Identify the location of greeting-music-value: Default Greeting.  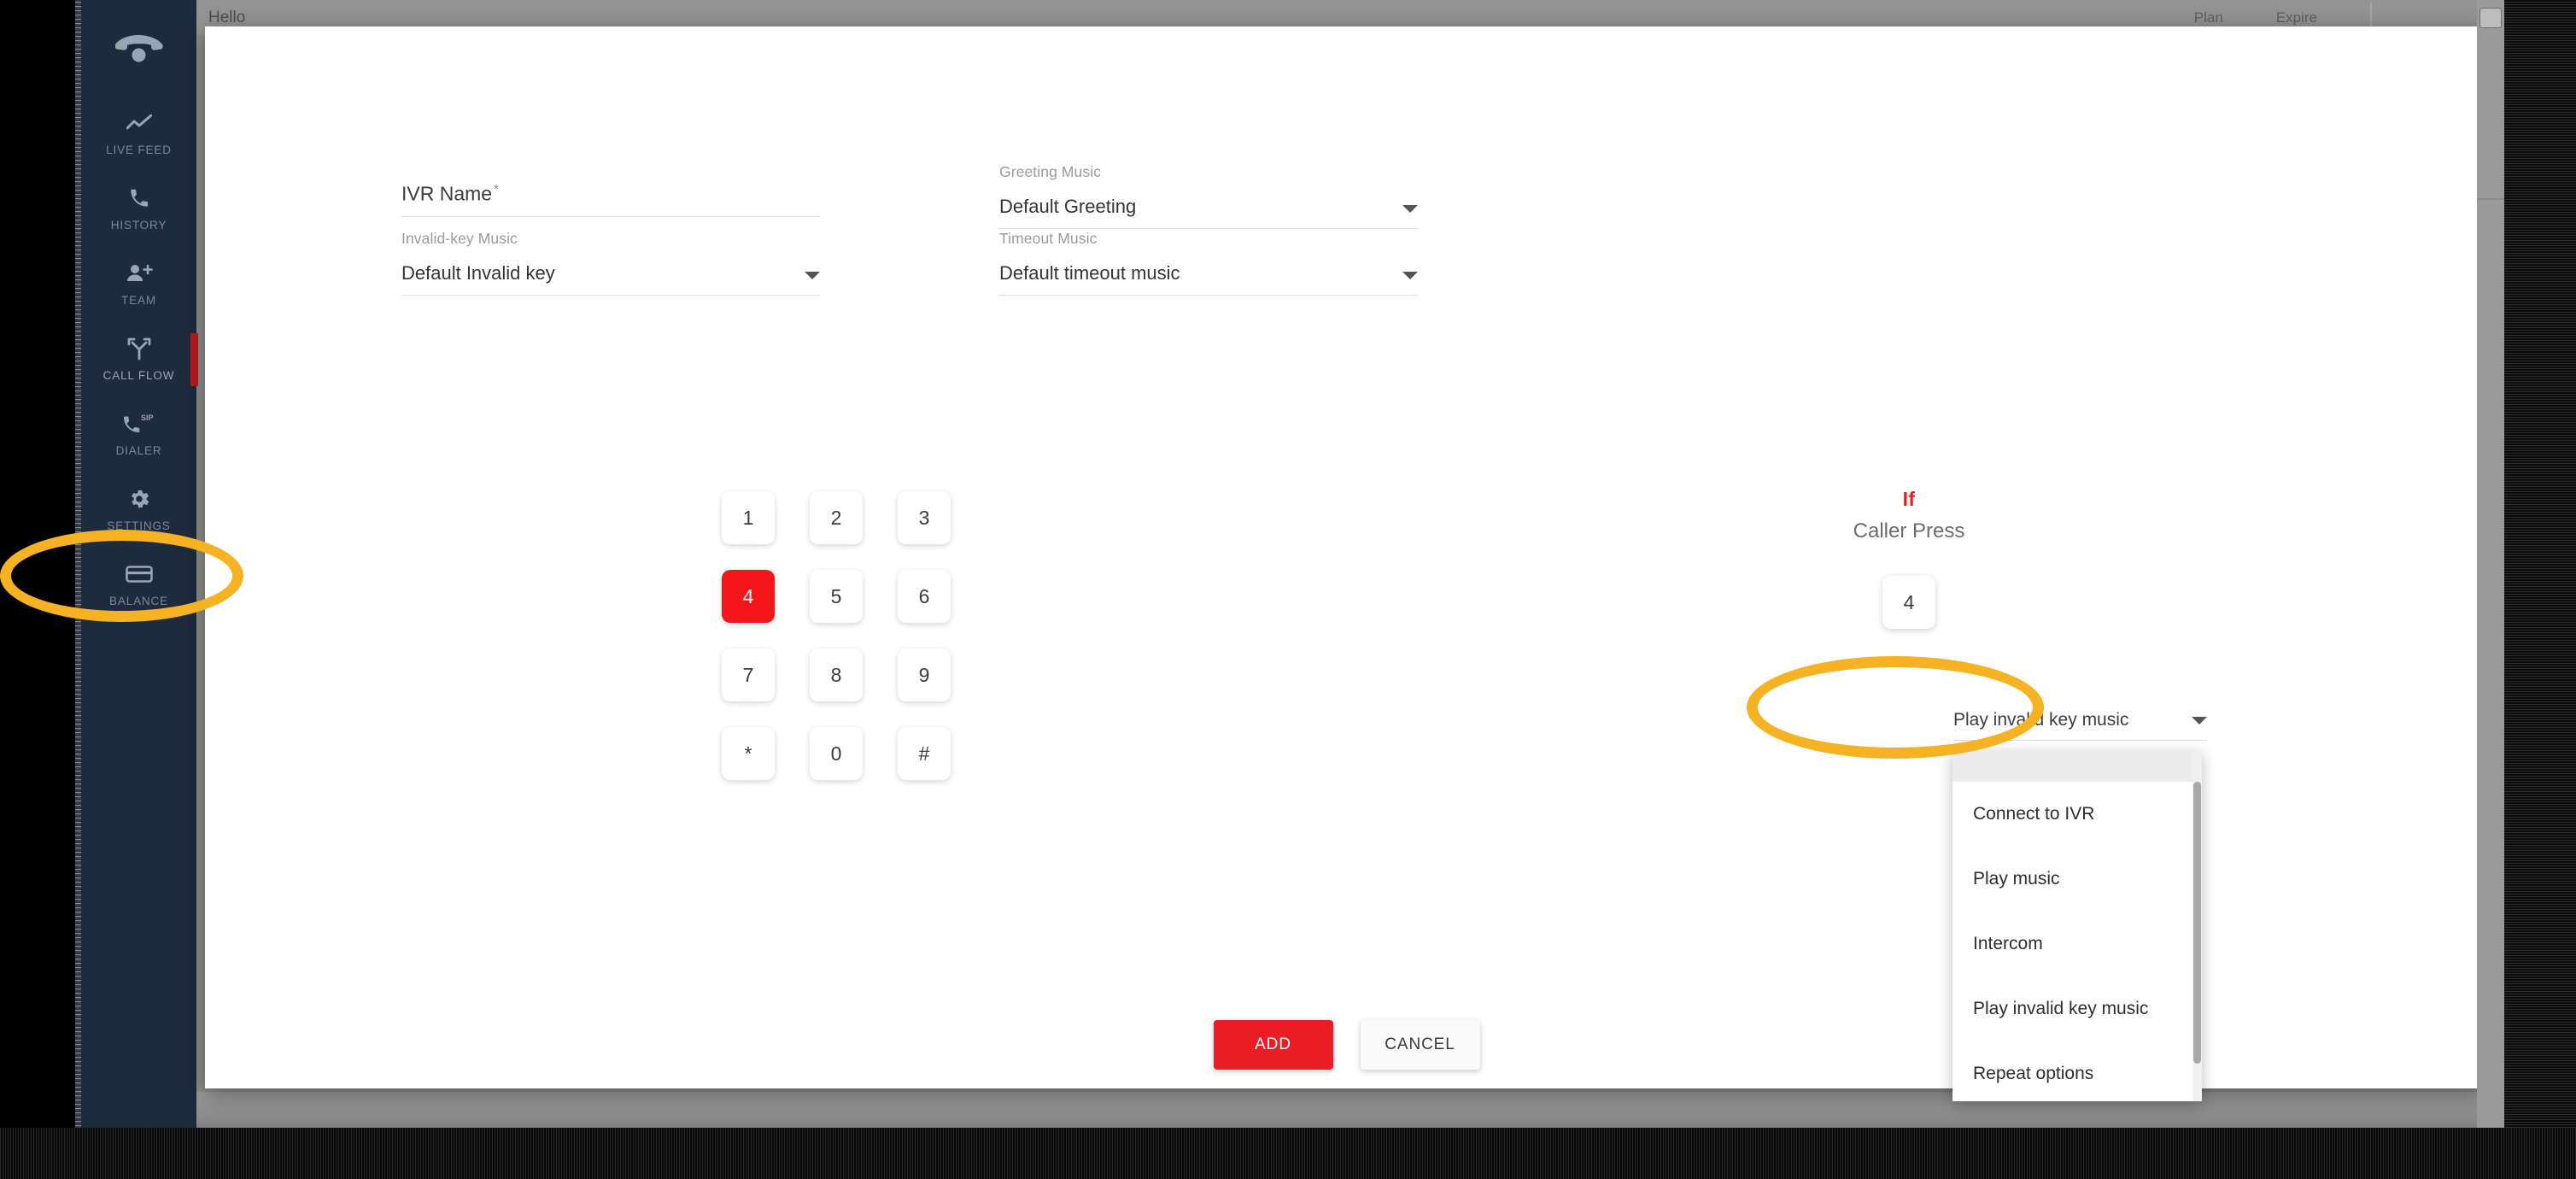
(1068, 206).